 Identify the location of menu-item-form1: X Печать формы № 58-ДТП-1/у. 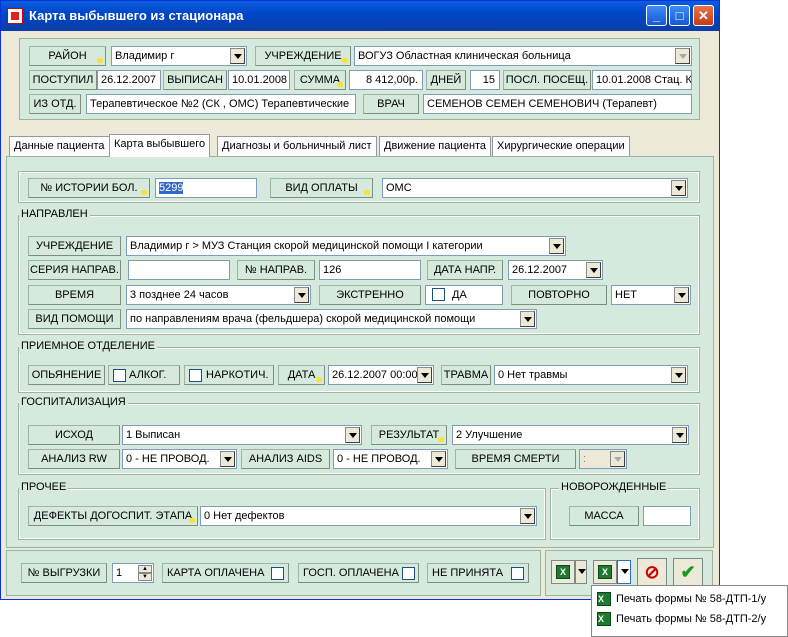
(689, 599).